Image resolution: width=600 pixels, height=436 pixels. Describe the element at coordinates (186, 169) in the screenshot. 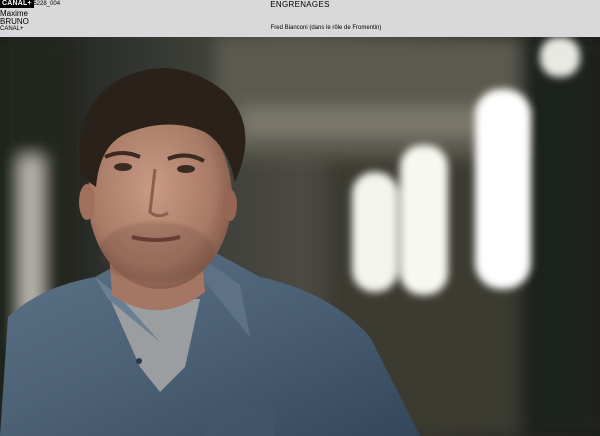

I see `right-eye` at that location.